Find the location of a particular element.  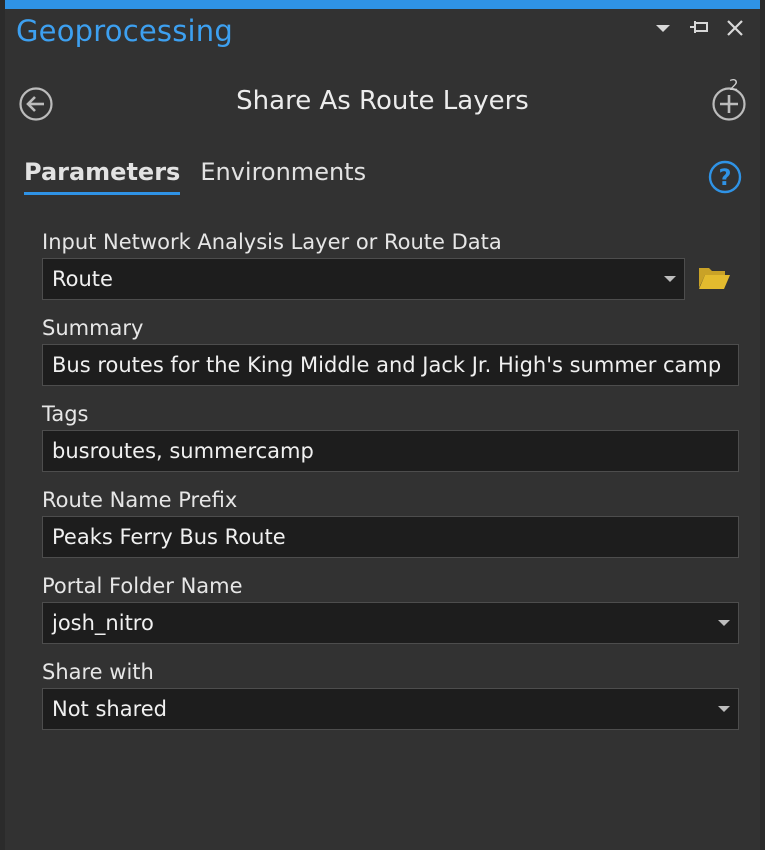

tags-label: Tags is located at coordinates (65, 414).